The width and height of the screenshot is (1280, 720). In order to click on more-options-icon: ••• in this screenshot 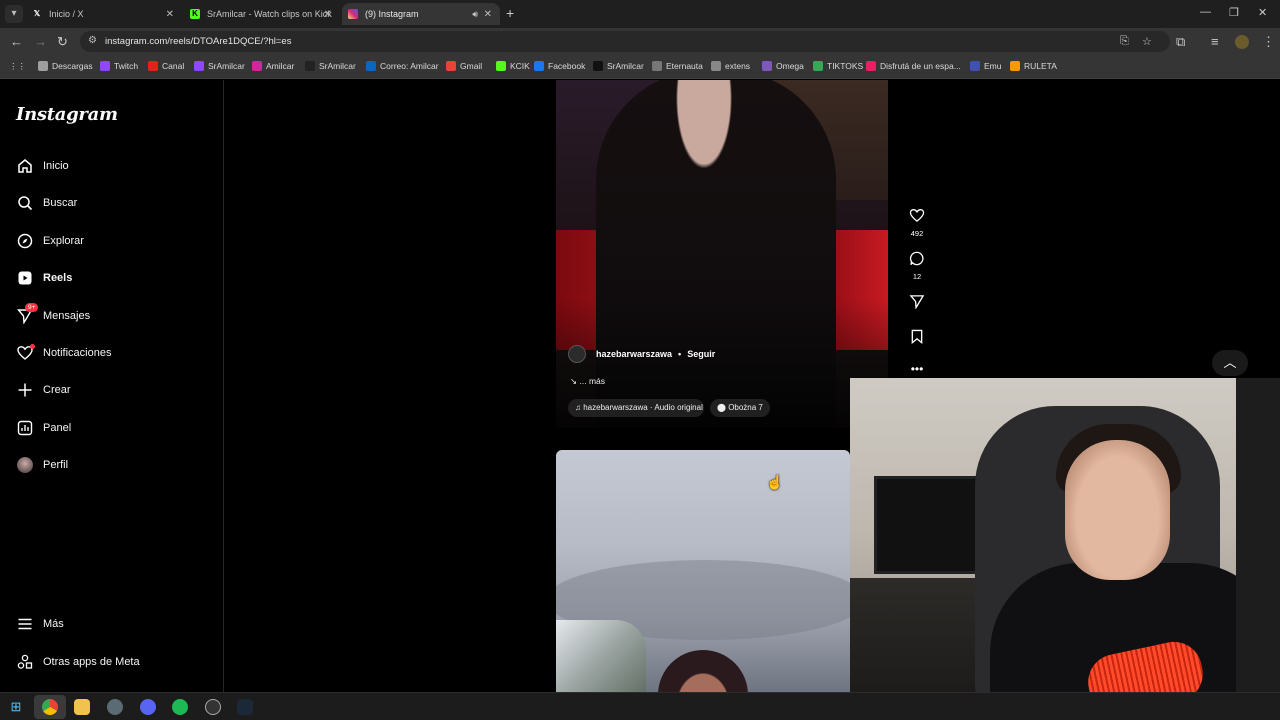, I will do `click(917, 369)`.